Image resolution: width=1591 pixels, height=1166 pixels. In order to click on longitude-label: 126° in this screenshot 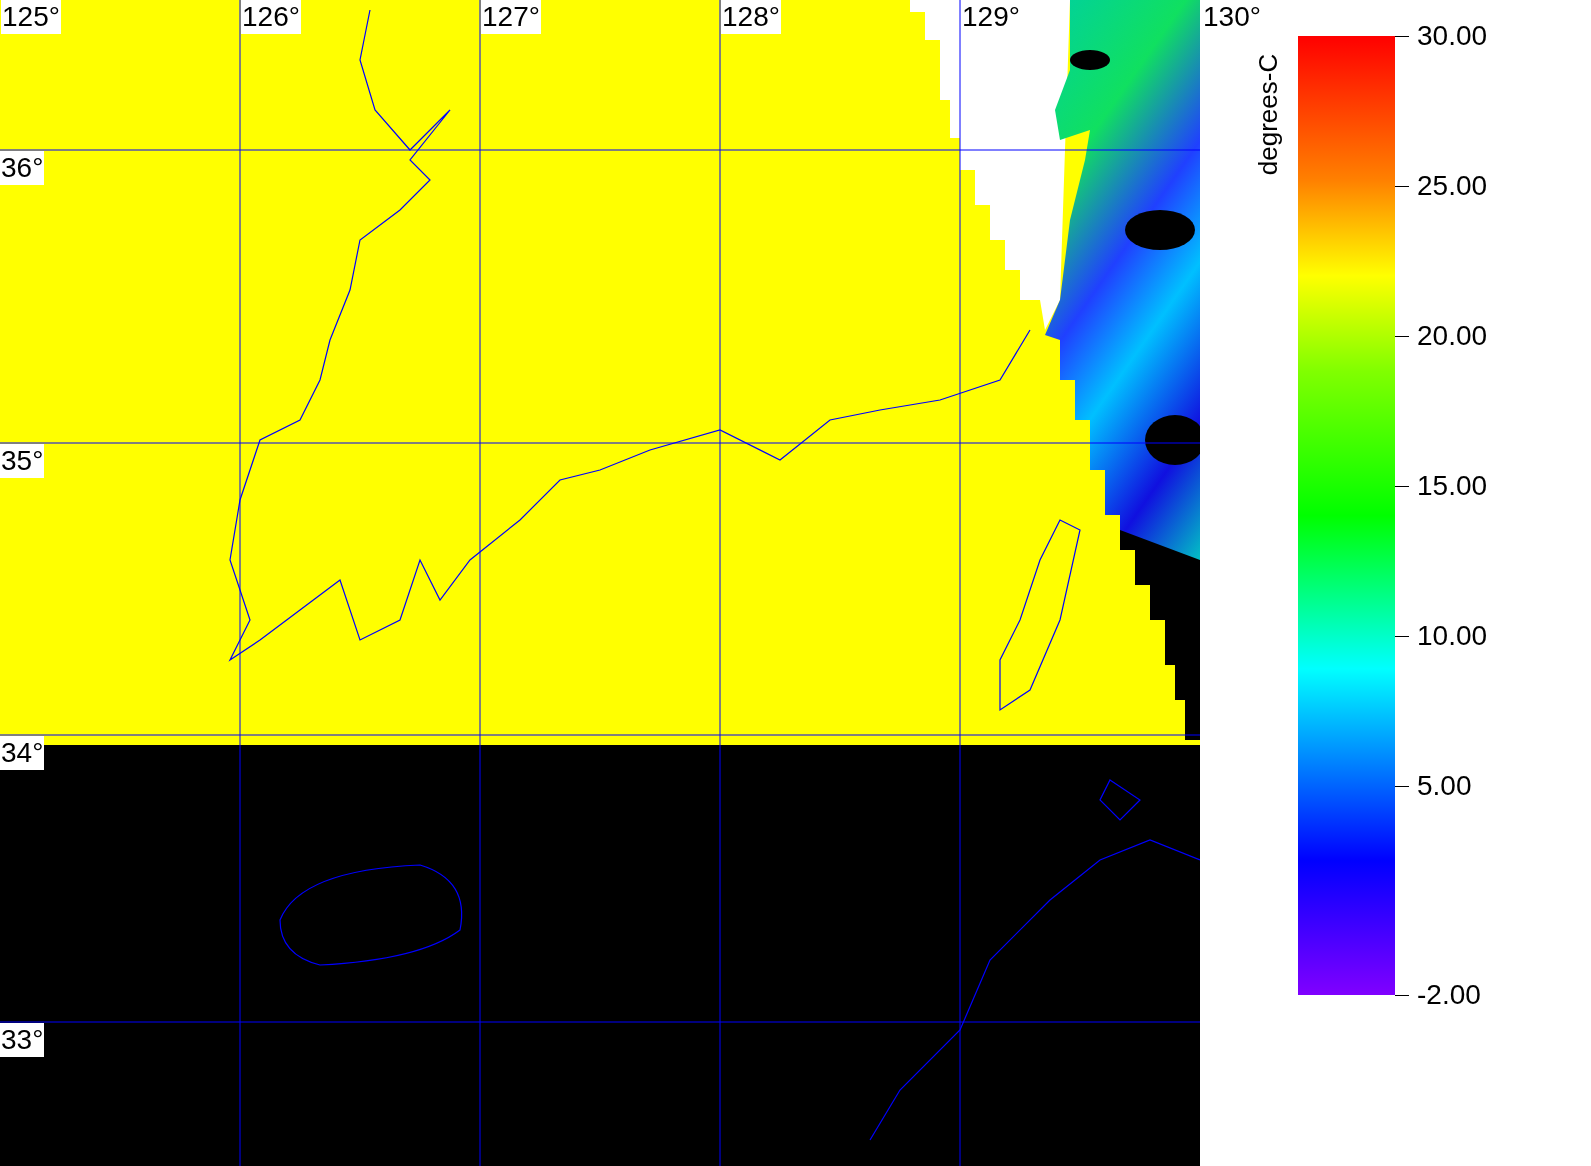, I will do `click(271, 17)`.